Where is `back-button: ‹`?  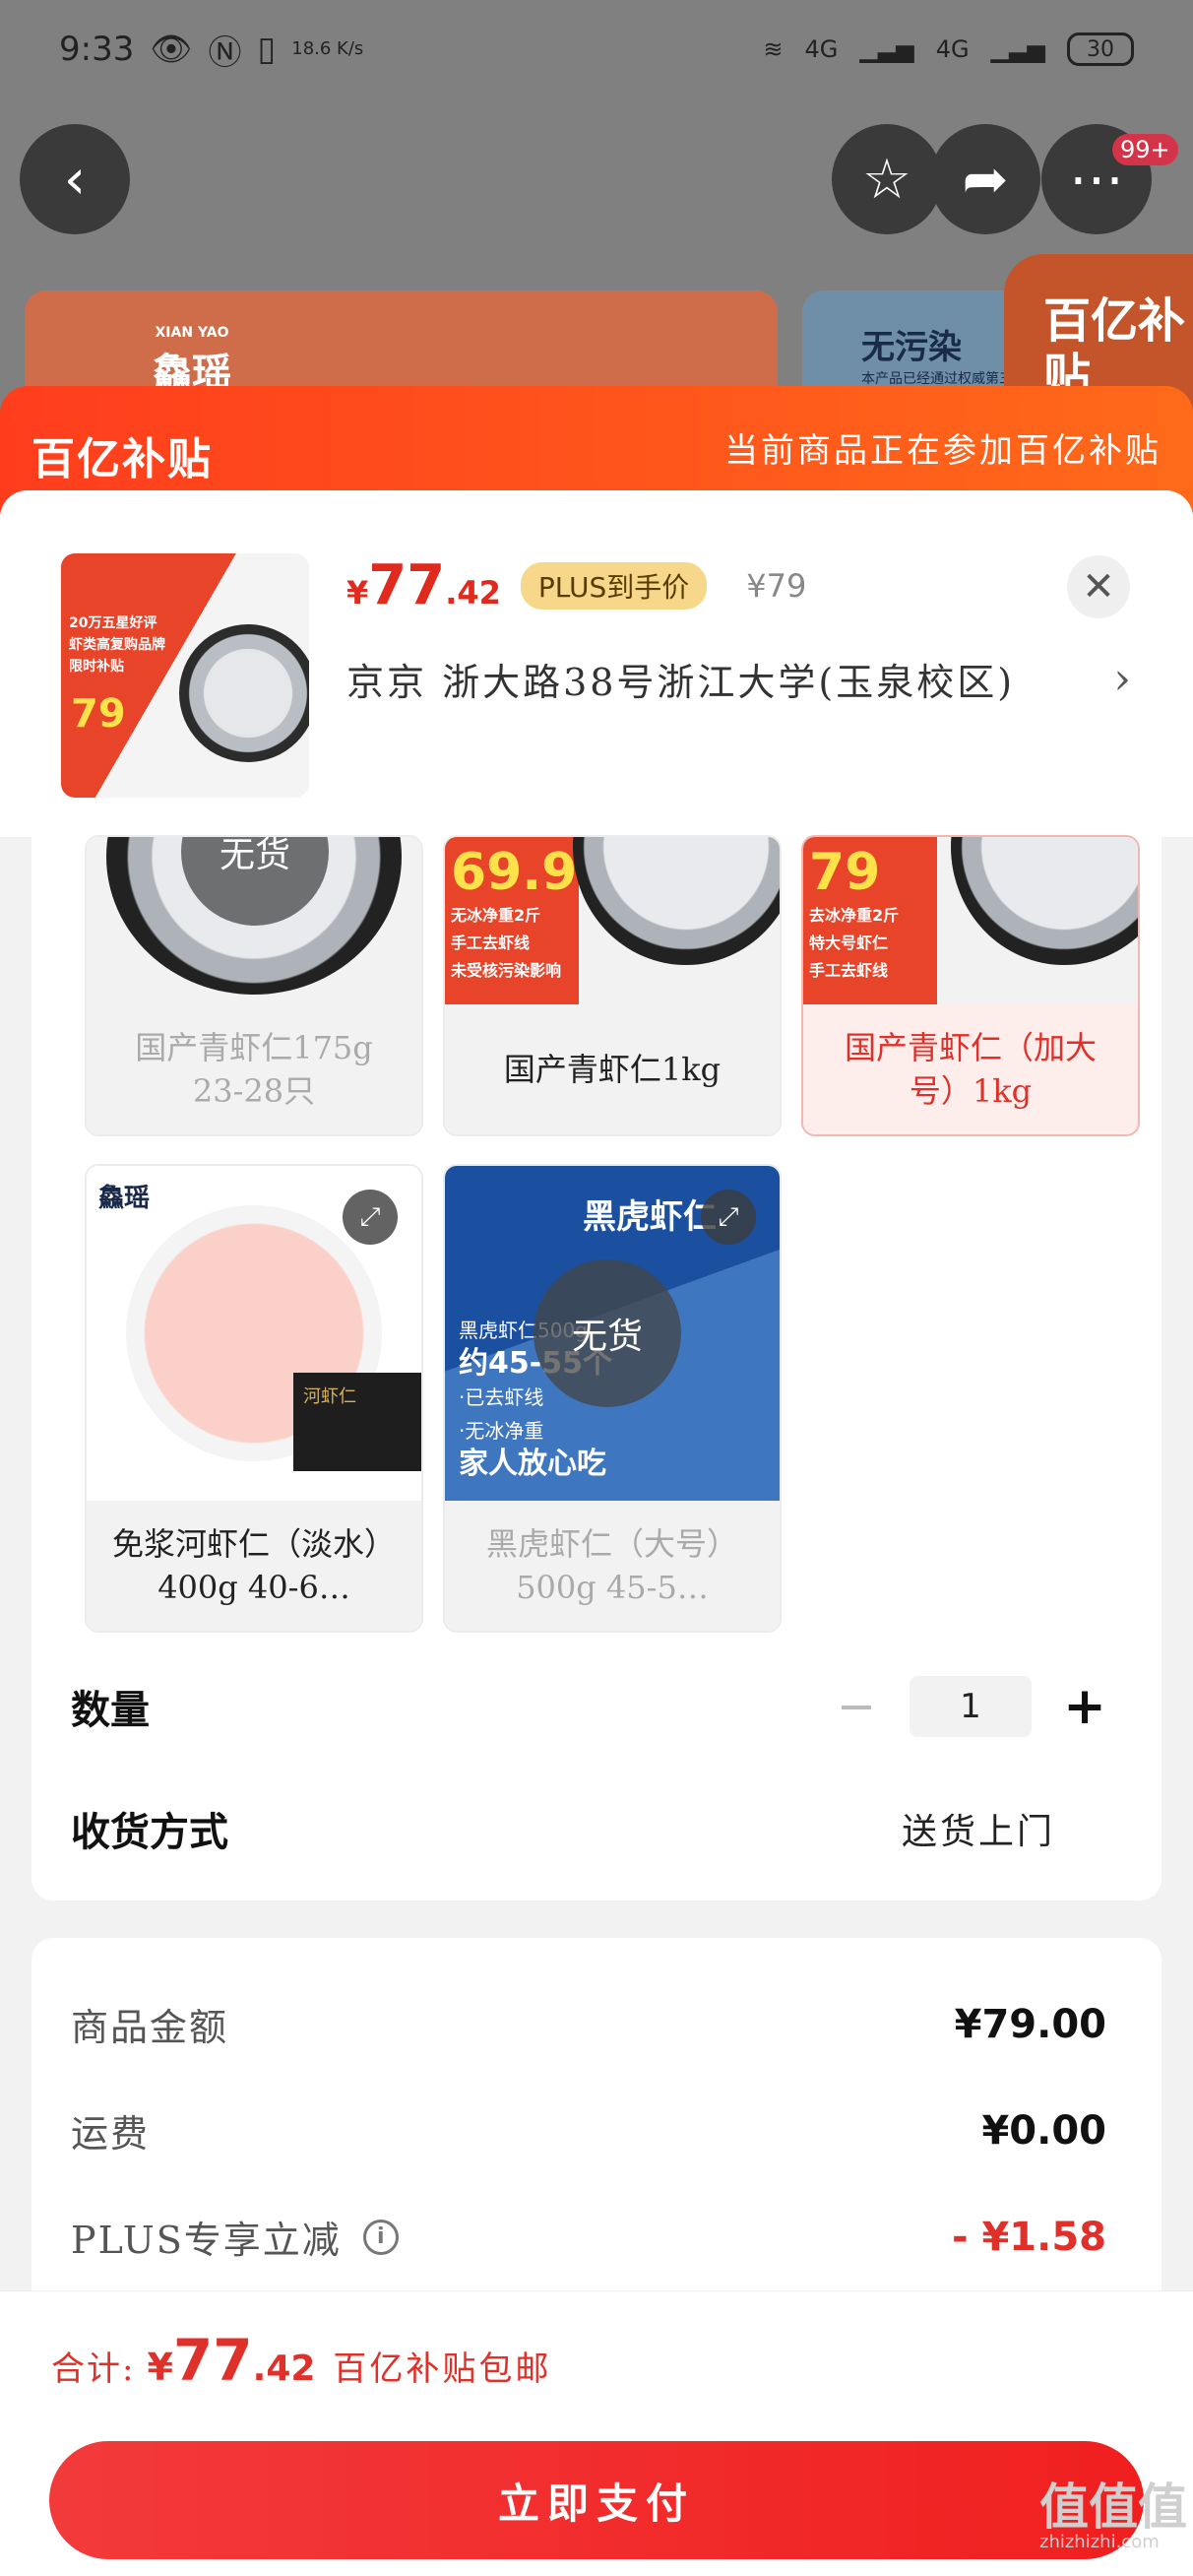 back-button: ‹ is located at coordinates (75, 179).